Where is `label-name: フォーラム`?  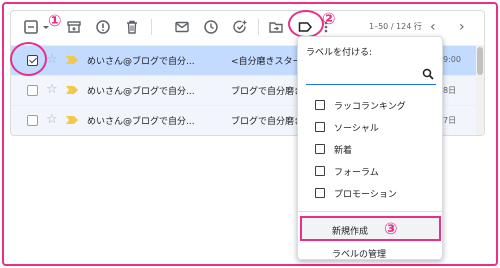 label-name: フォーラム is located at coordinates (356, 173).